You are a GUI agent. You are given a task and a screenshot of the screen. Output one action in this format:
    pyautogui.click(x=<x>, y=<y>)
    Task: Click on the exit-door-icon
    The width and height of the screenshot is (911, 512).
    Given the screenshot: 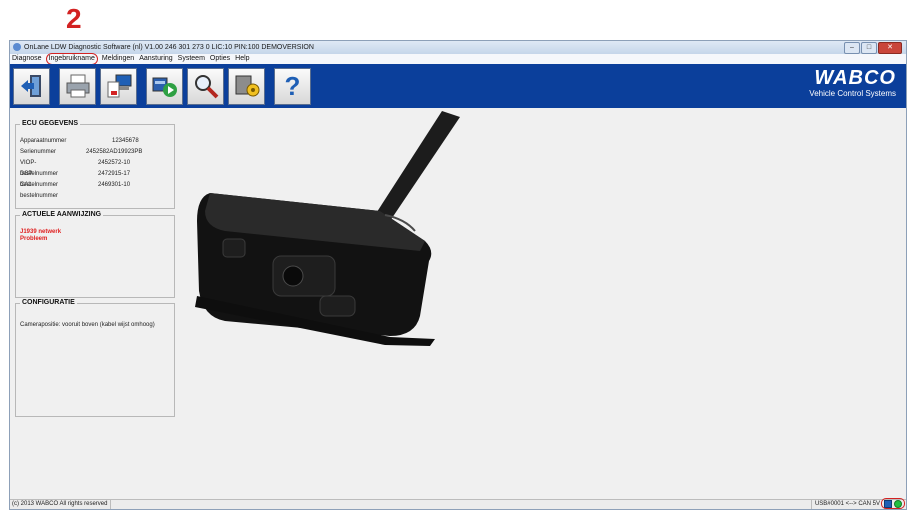 What is the action you would take?
    pyautogui.click(x=30, y=86)
    